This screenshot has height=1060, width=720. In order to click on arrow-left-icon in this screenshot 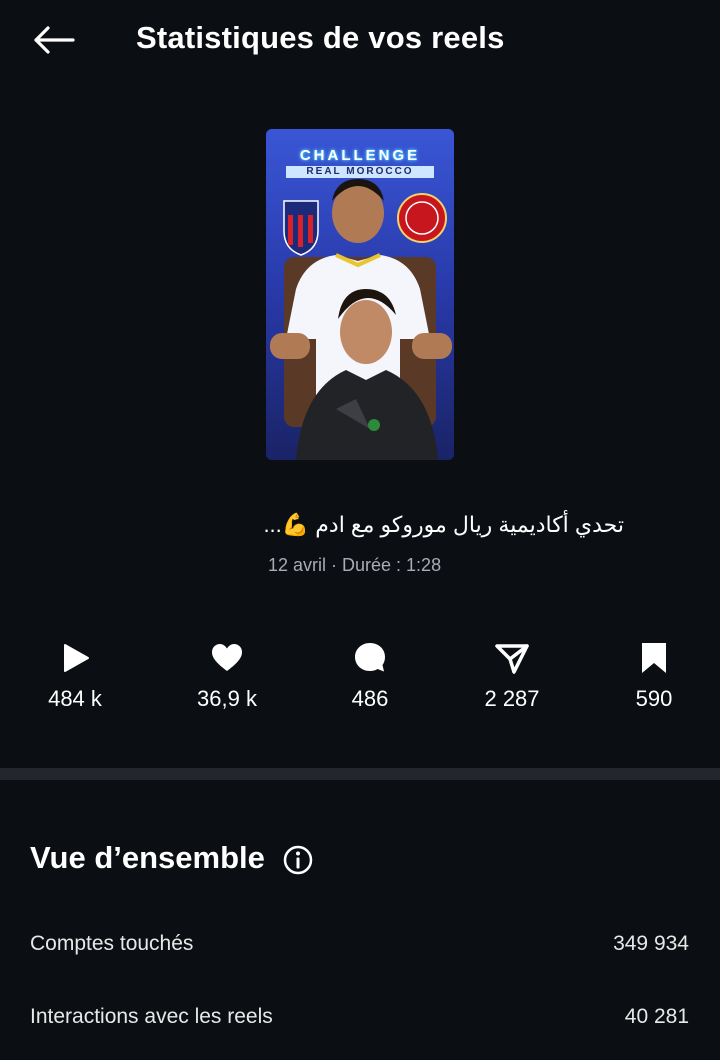, I will do `click(54, 40)`.